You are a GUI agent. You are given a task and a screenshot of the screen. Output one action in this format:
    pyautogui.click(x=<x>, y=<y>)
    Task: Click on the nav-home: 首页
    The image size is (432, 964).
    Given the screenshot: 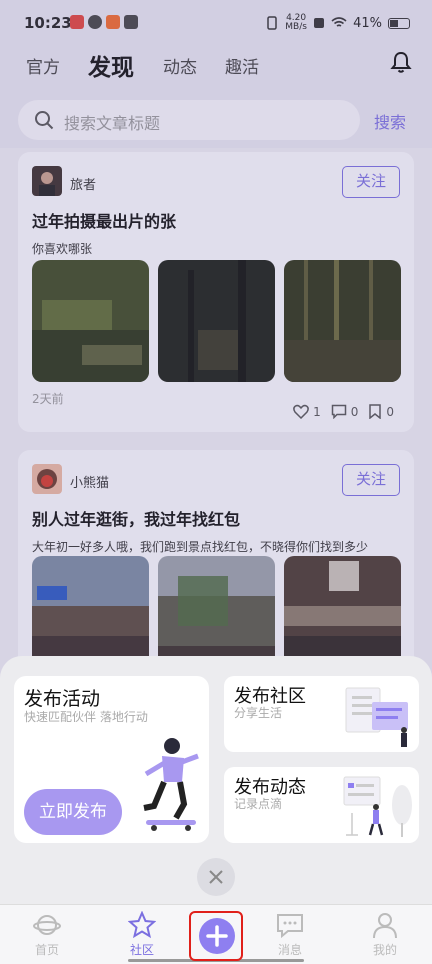 What is the action you would take?
    pyautogui.click(x=47, y=934)
    